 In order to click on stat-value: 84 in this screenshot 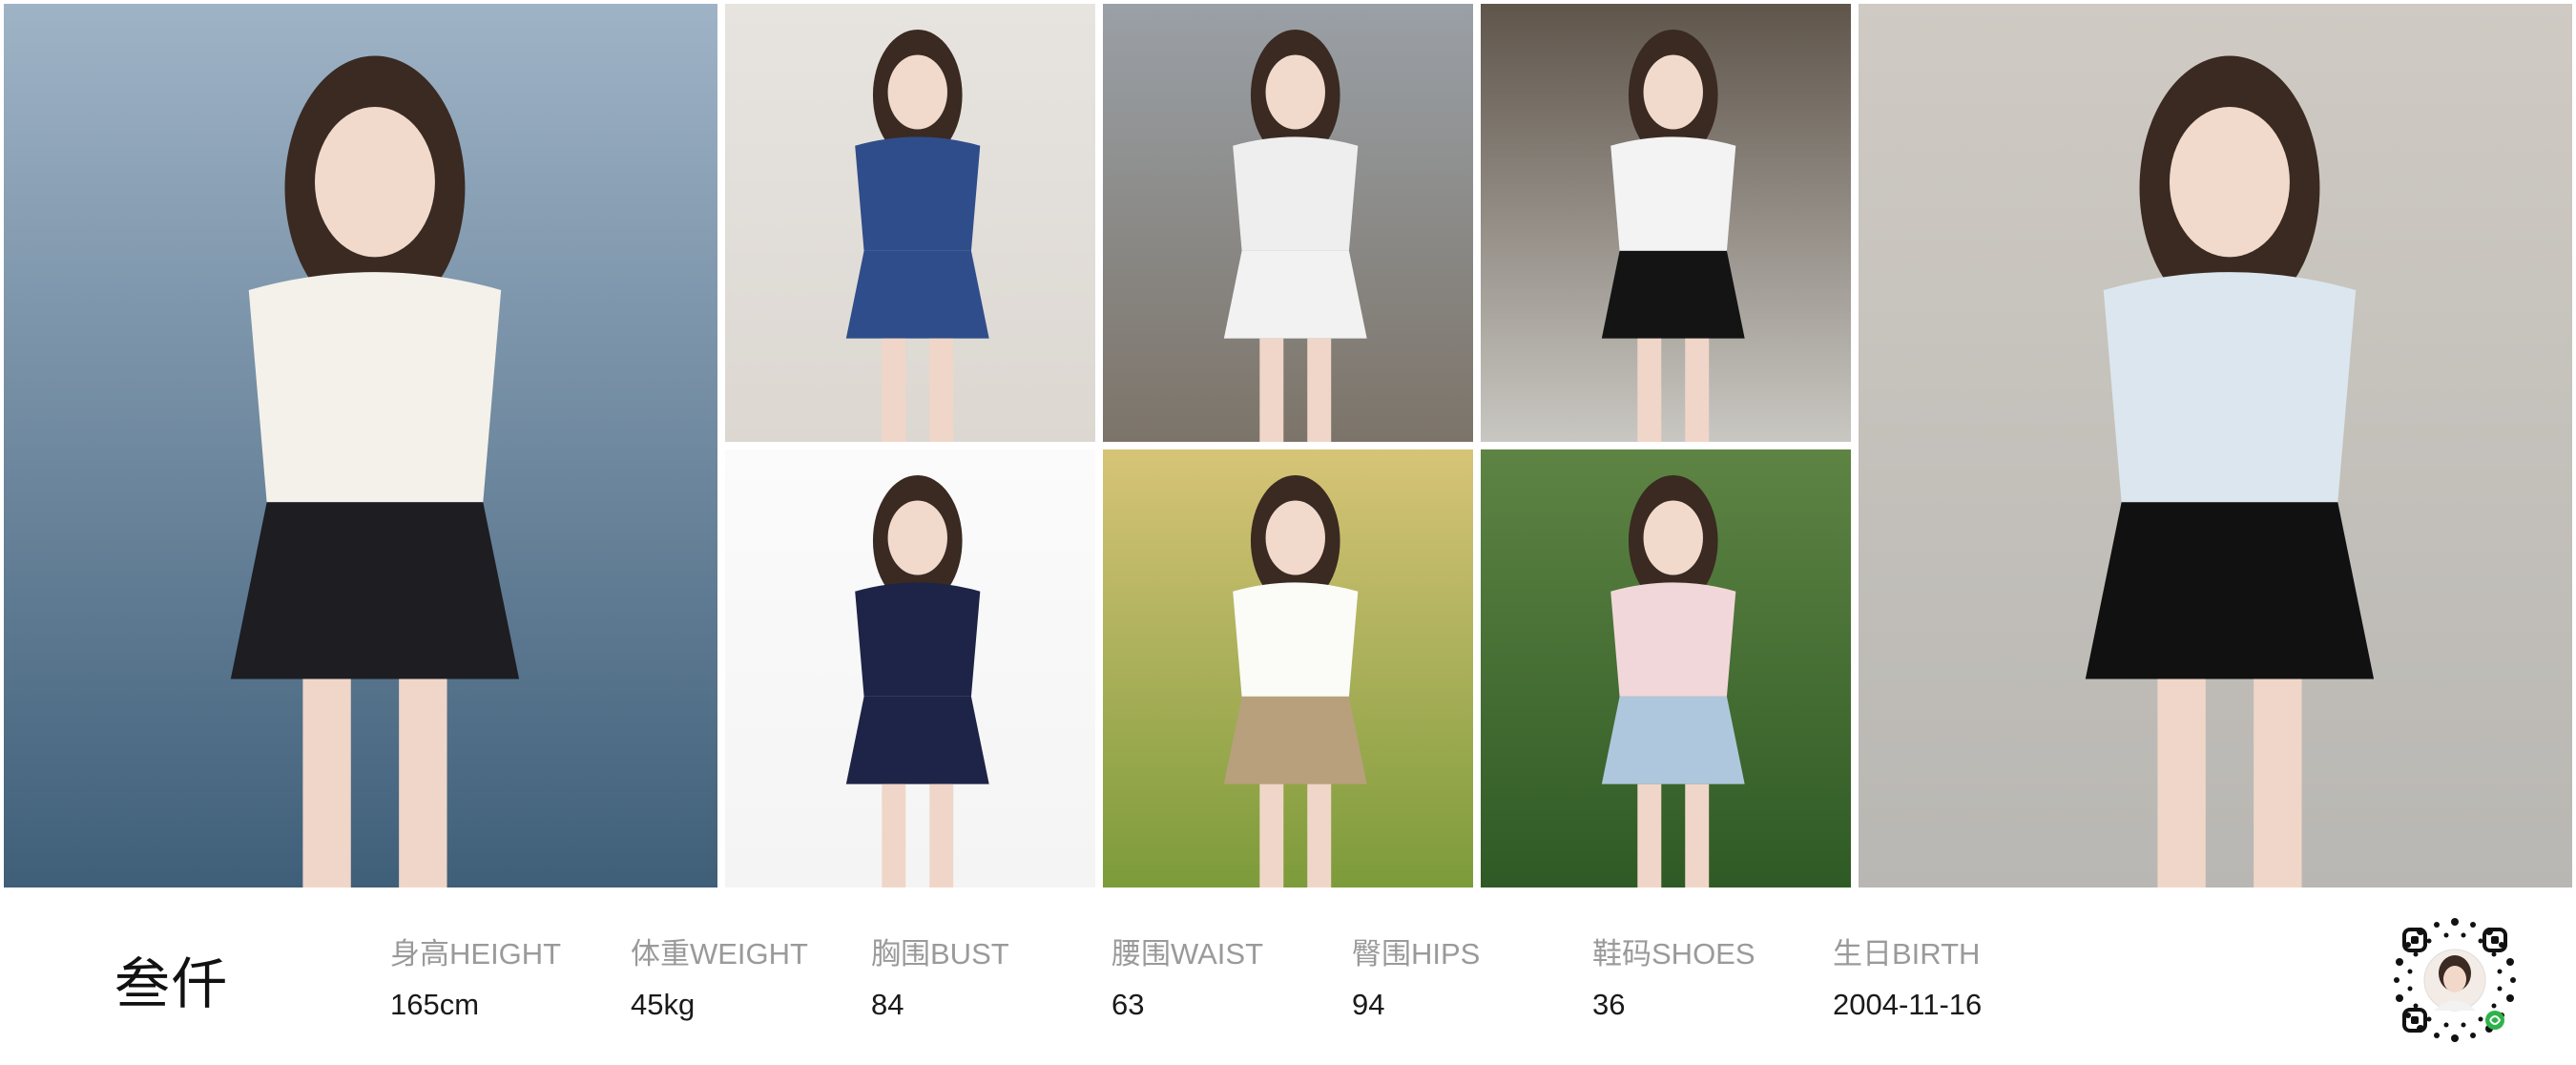, I will do `click(887, 1004)`.